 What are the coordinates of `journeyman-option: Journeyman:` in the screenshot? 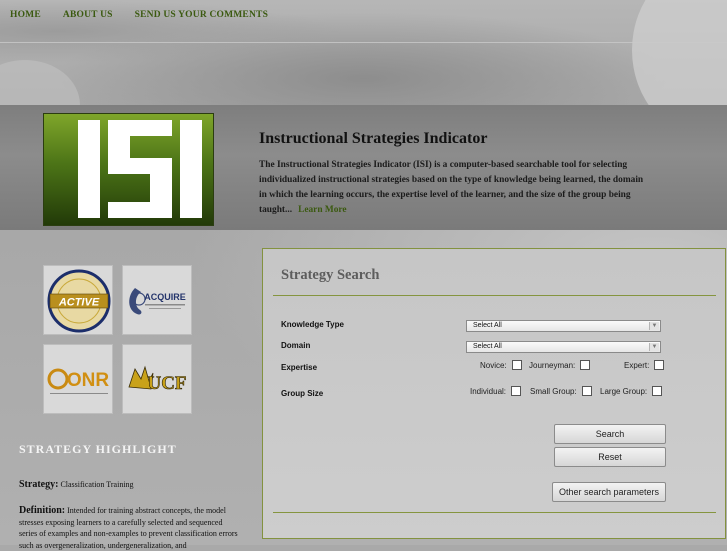 It's located at (560, 365).